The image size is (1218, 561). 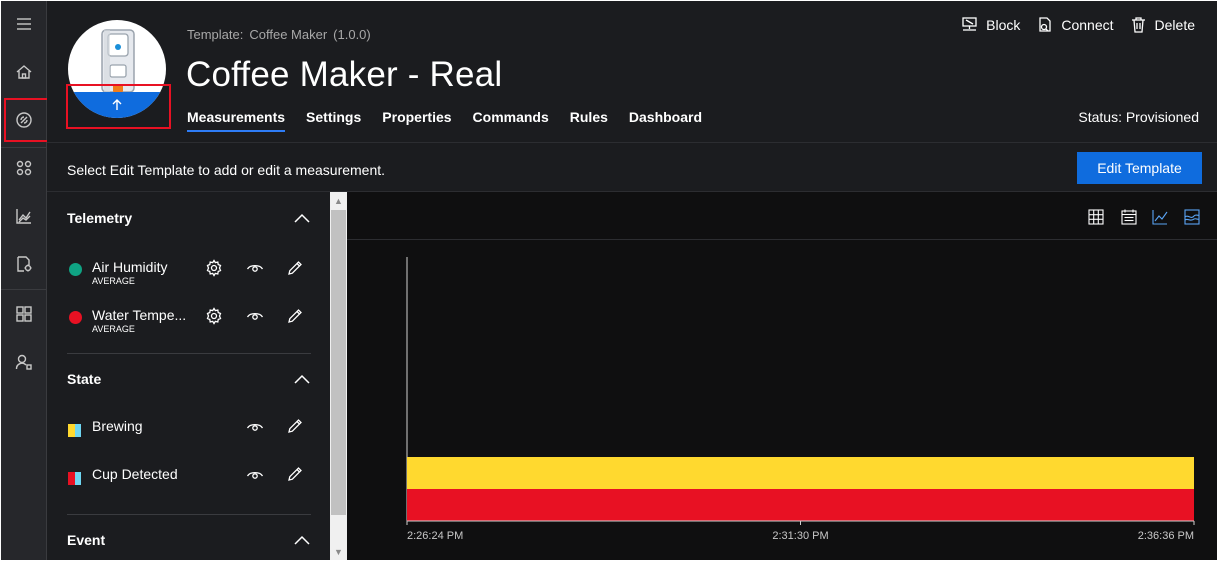 I want to click on tab-properties: Properties, so click(x=416, y=120).